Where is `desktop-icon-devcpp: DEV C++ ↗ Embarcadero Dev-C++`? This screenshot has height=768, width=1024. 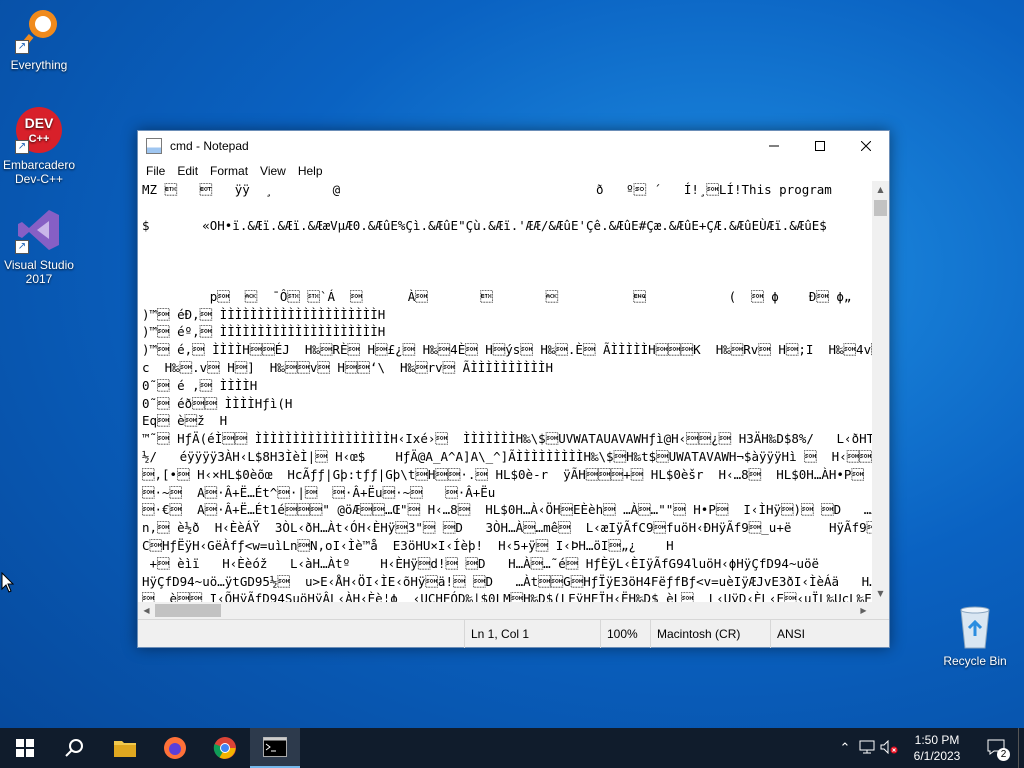
desktop-icon-devcpp: DEV C++ ↗ Embarcadero Dev-C++ is located at coordinates (39, 146).